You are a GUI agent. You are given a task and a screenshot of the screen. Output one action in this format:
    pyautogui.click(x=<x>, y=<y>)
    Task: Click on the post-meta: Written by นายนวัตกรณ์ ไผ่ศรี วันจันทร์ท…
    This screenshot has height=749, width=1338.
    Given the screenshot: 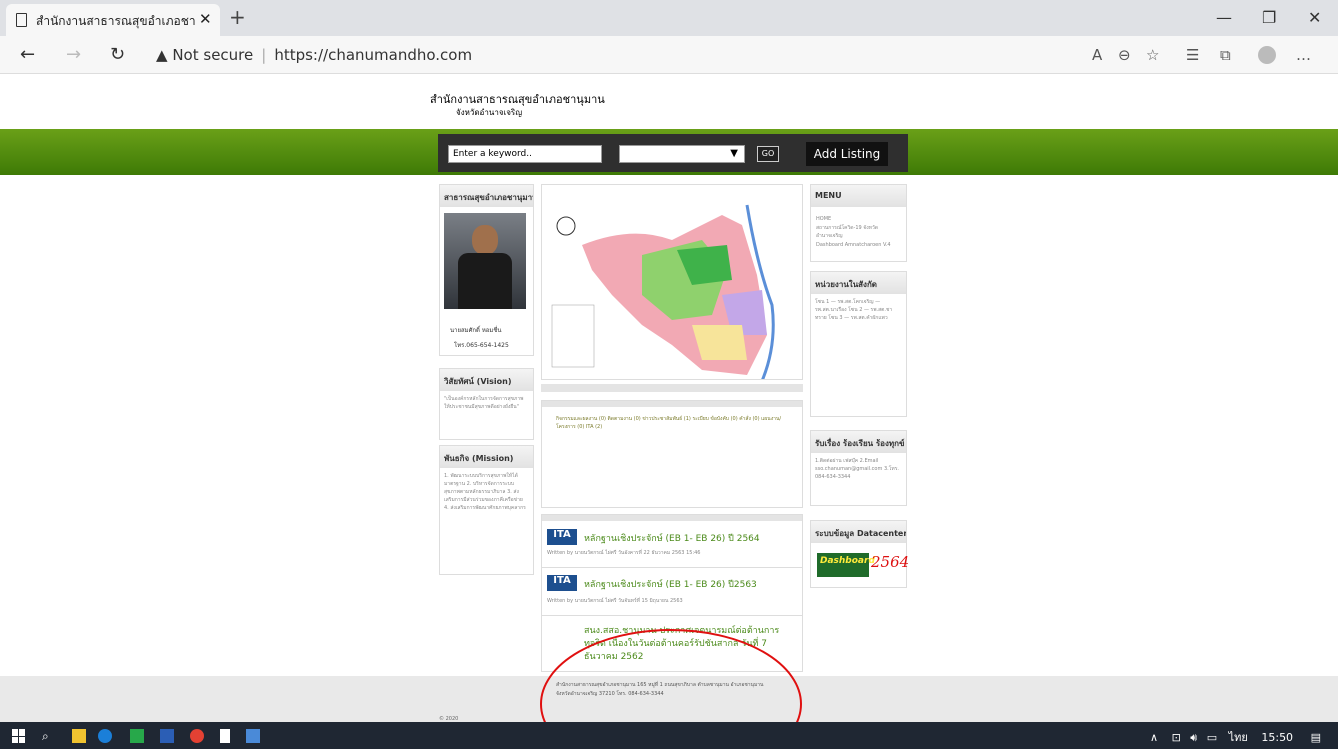 What is the action you would take?
    pyautogui.click(x=615, y=601)
    